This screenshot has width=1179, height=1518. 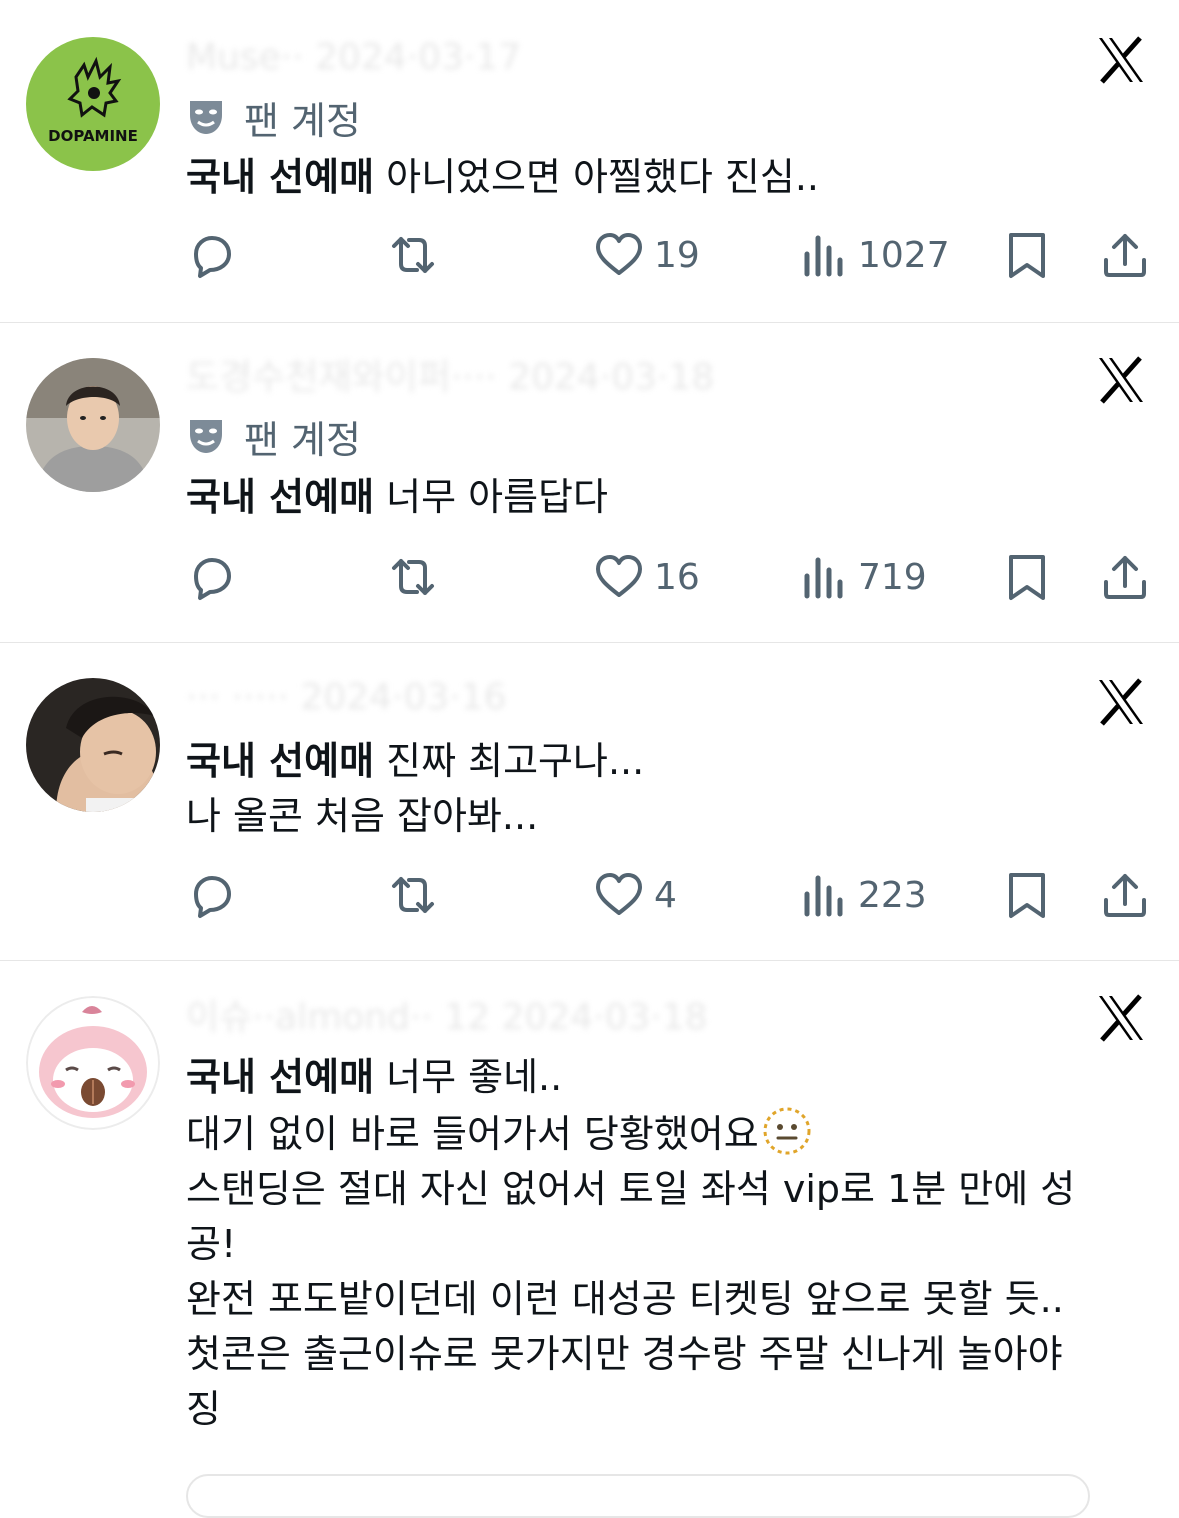 I want to click on tweet-line: 너무 좋네.., so click(x=468, y=1077).